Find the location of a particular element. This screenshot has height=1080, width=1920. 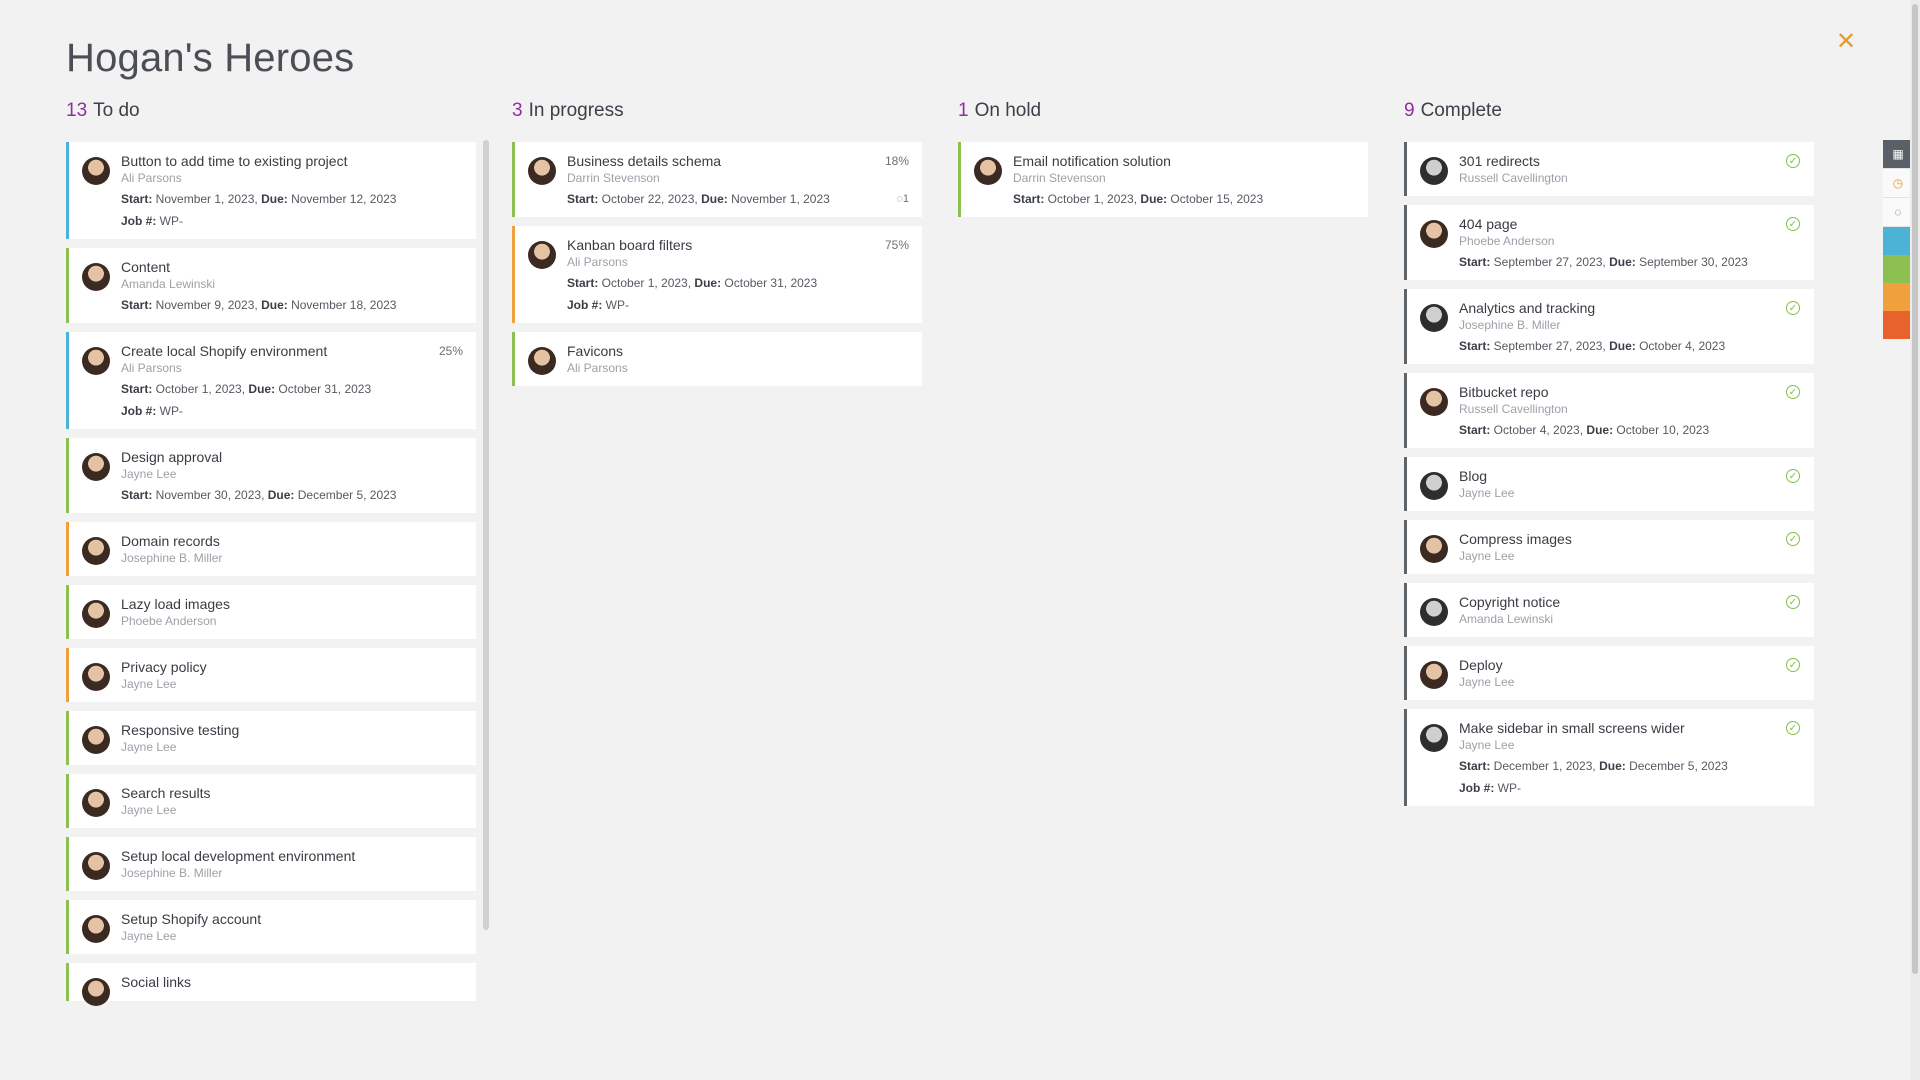

task-name: Responsive testing is located at coordinates (292, 730).